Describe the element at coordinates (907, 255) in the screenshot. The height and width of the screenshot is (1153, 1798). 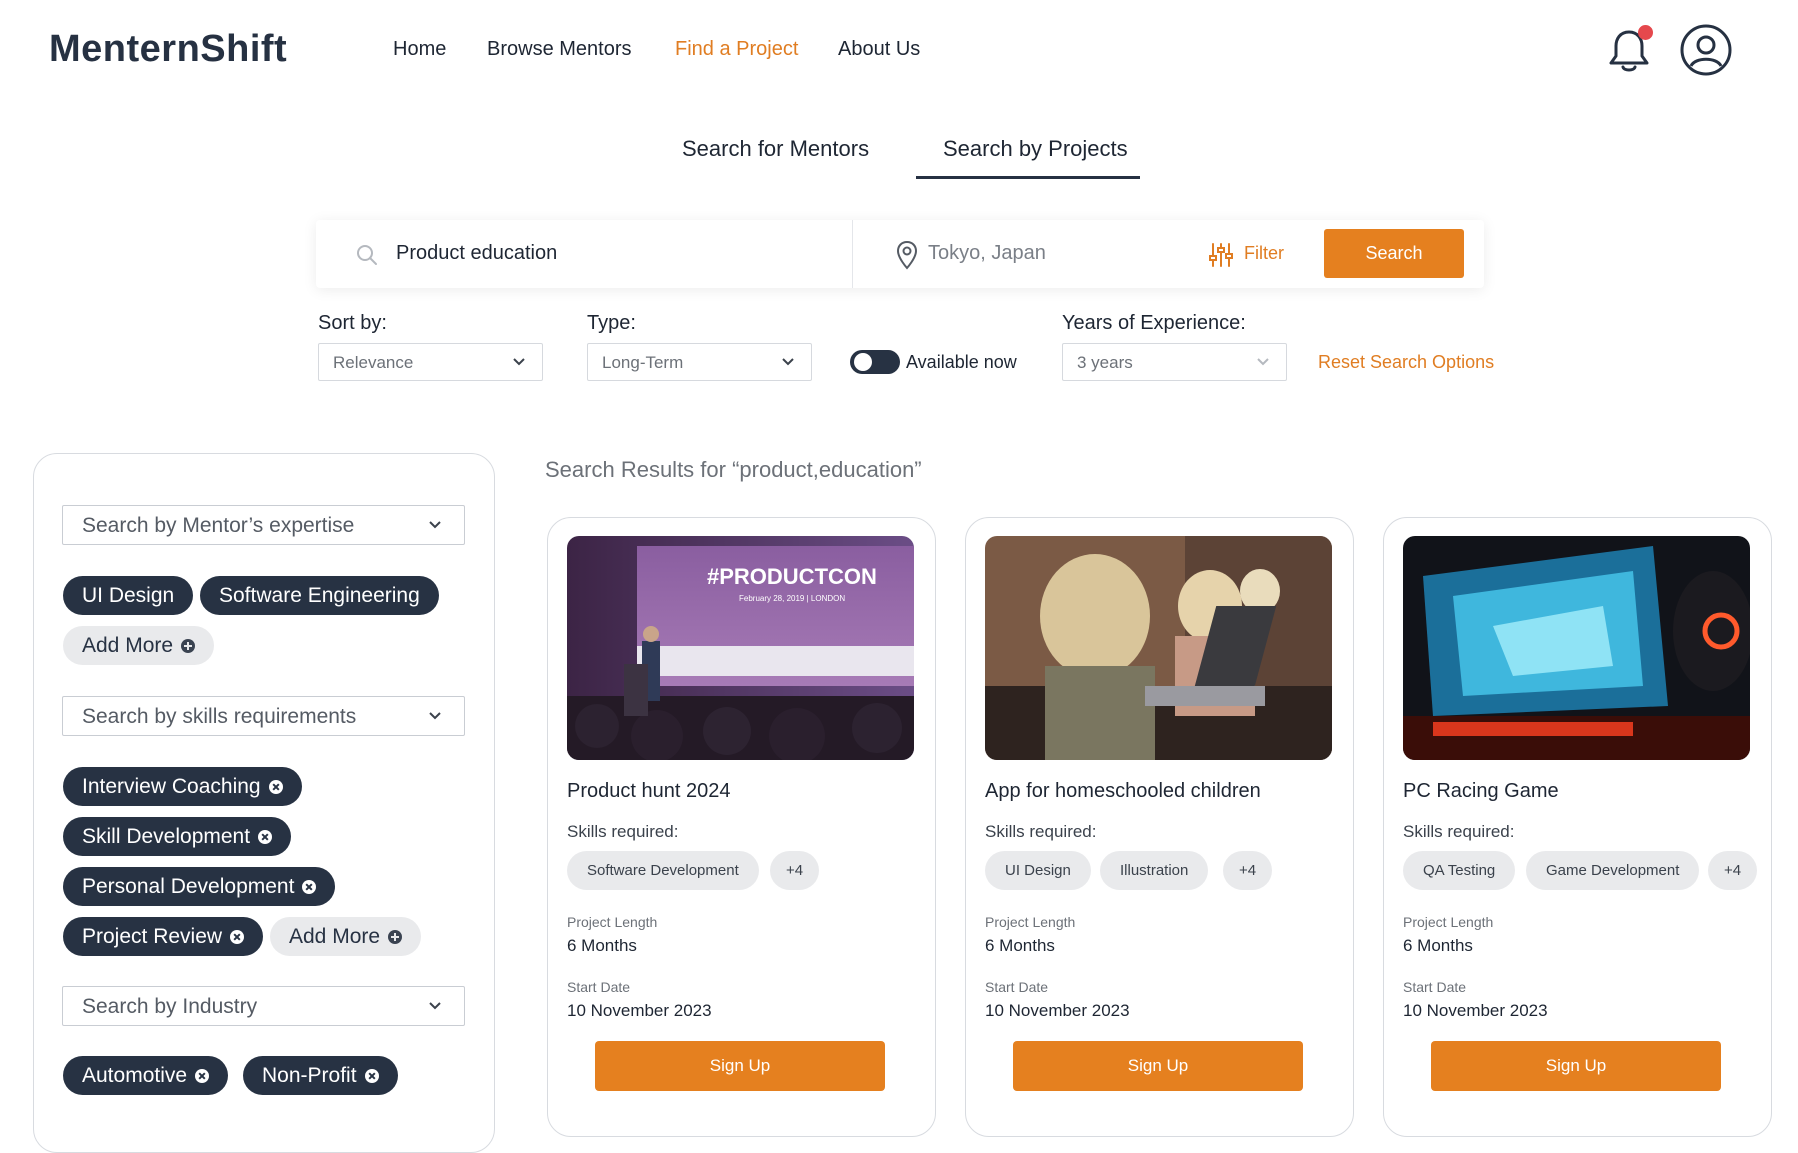
I see `location-pin-icon` at that location.